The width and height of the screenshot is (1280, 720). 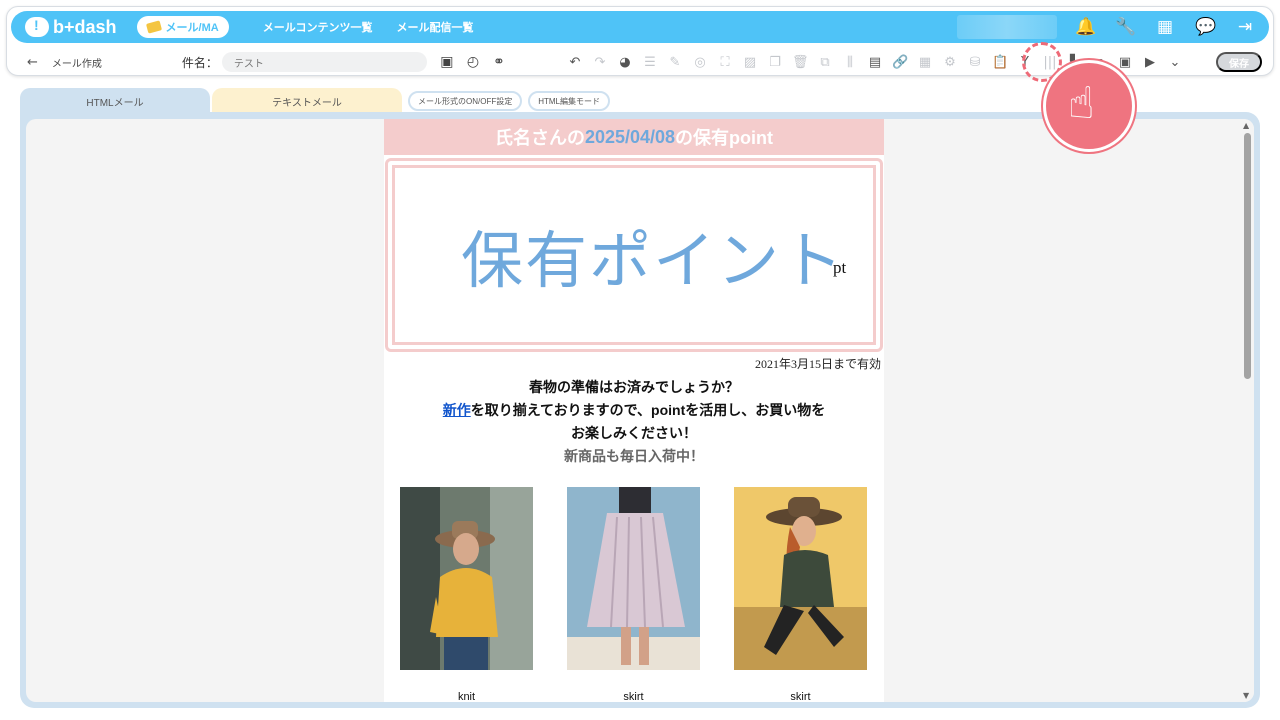 I want to click on redo-icon: ↷, so click(x=600, y=62).